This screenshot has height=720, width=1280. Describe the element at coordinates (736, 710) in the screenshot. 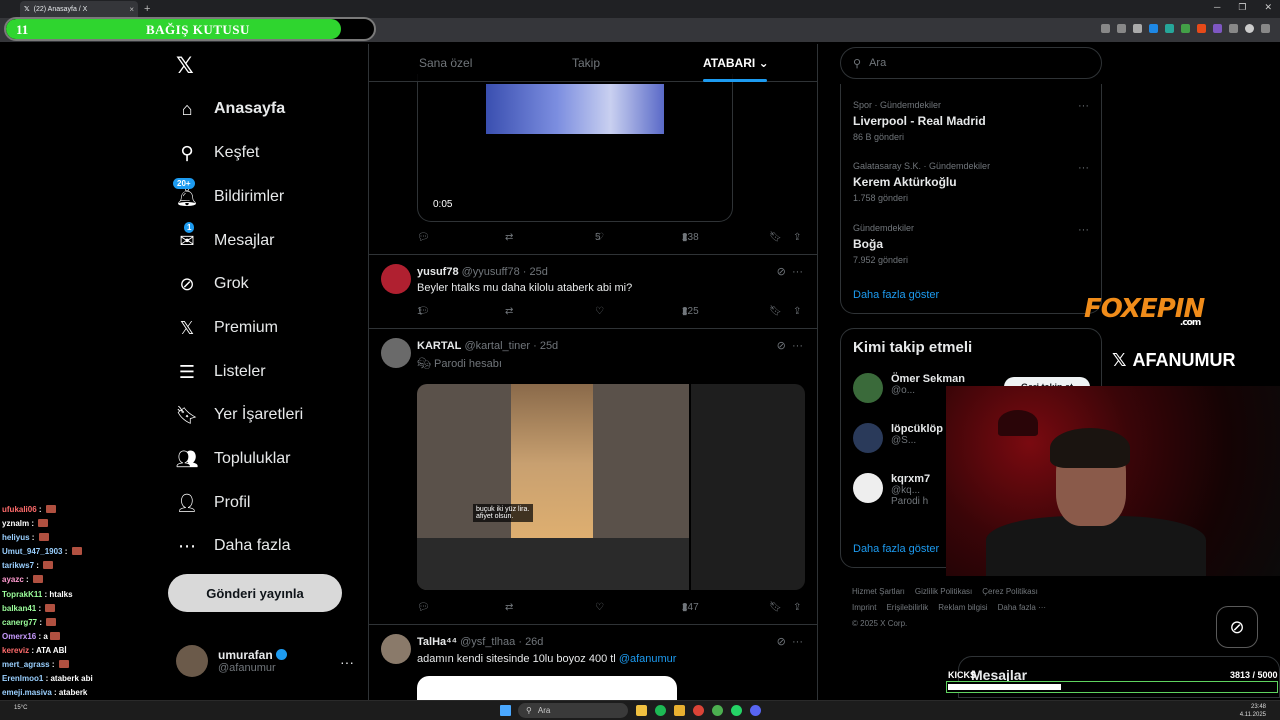

I see `whatsapp-icon` at that location.